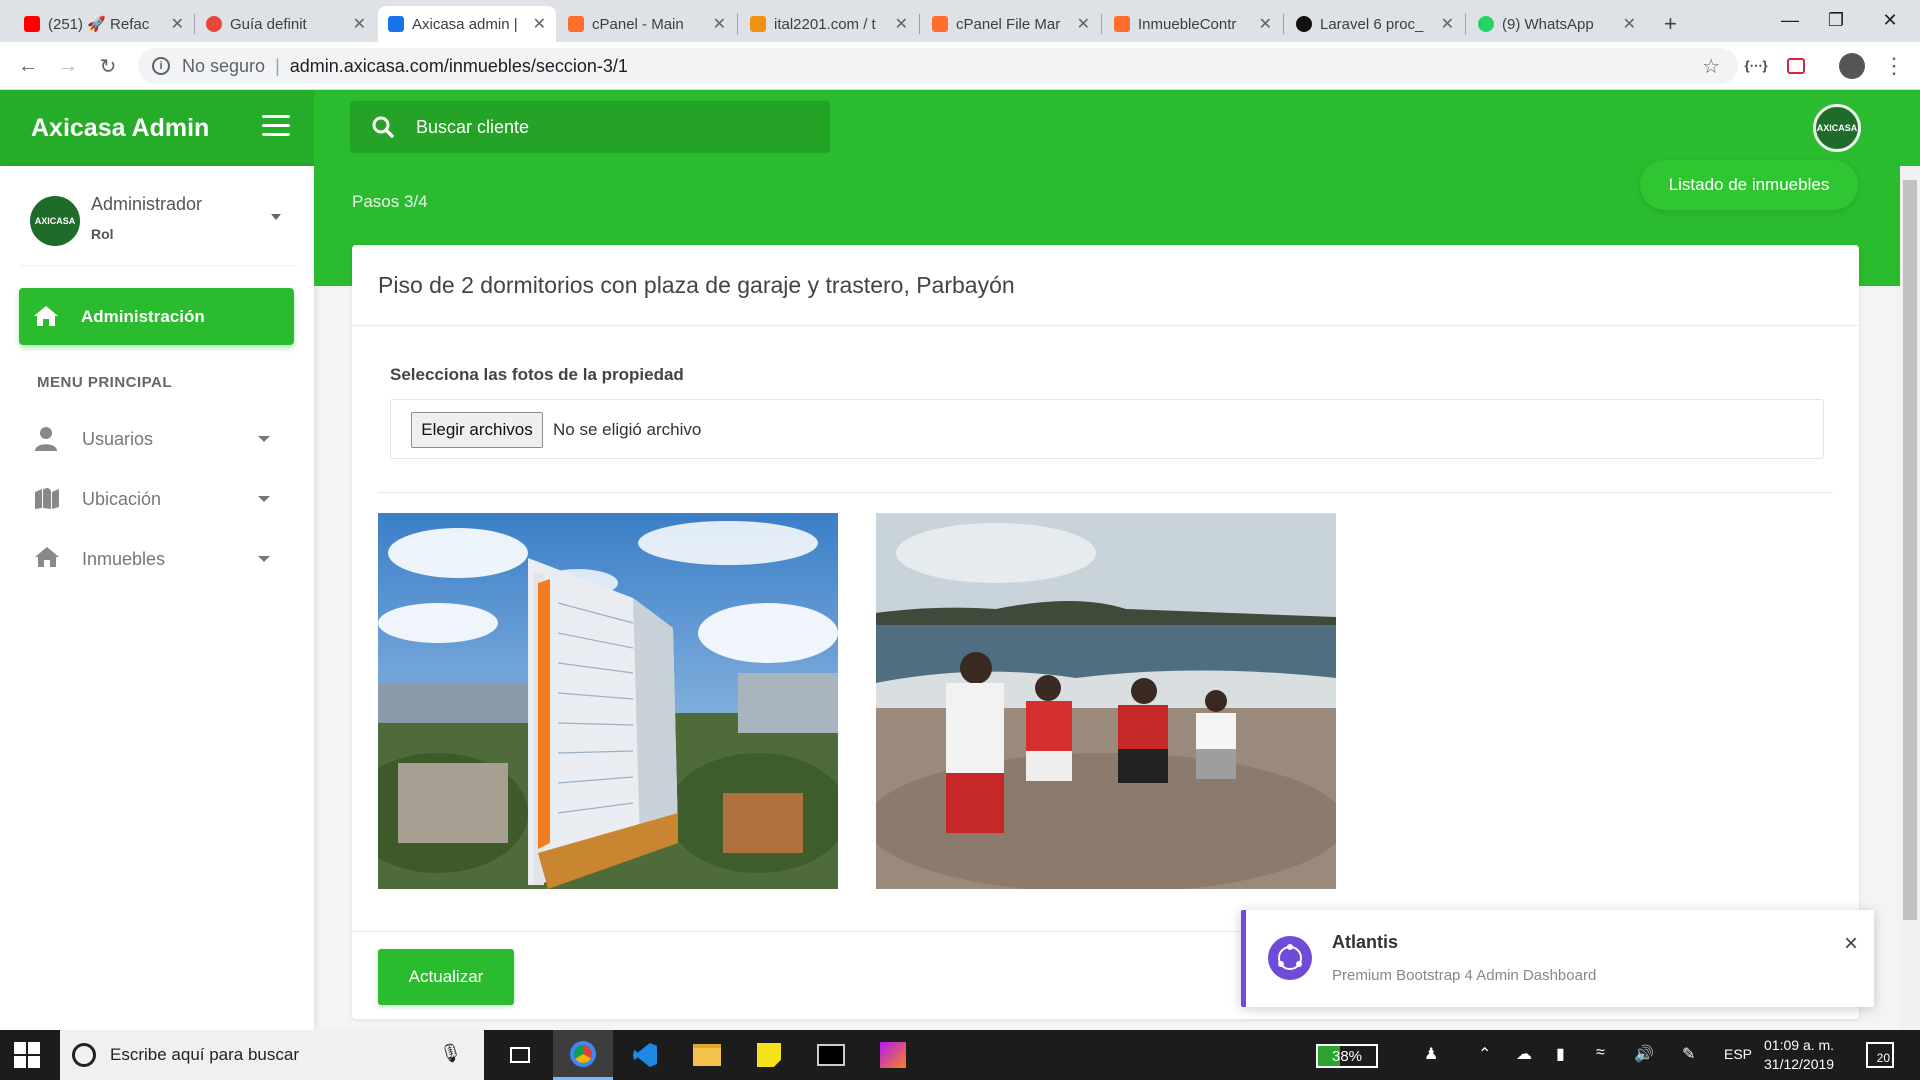 Image resolution: width=1920 pixels, height=1080 pixels. Describe the element at coordinates (1560, 1054) in the screenshot. I see `battery-icon: ▮` at that location.